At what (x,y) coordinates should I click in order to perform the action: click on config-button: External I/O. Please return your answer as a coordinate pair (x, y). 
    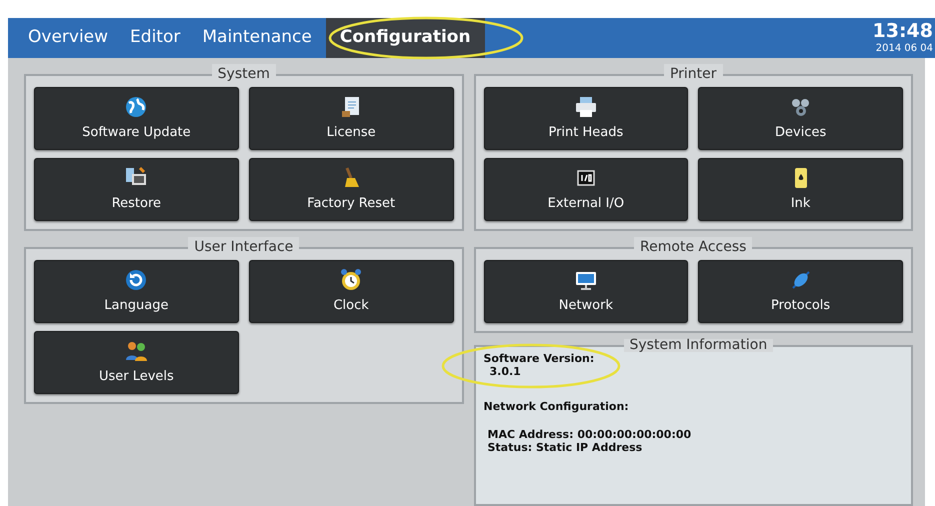
    Looking at the image, I should click on (586, 189).